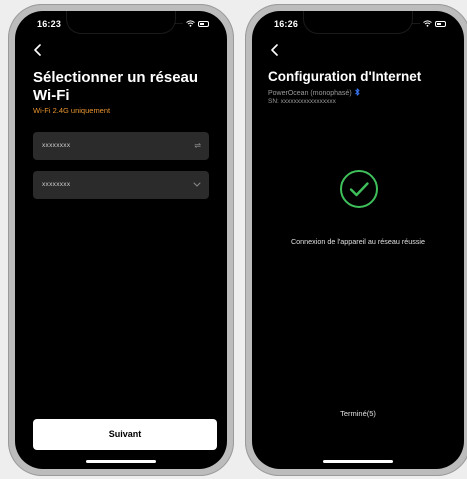 This screenshot has height=479, width=467. What do you see at coordinates (197, 146) in the screenshot?
I see `swap-icon: ⇌` at bounding box center [197, 146].